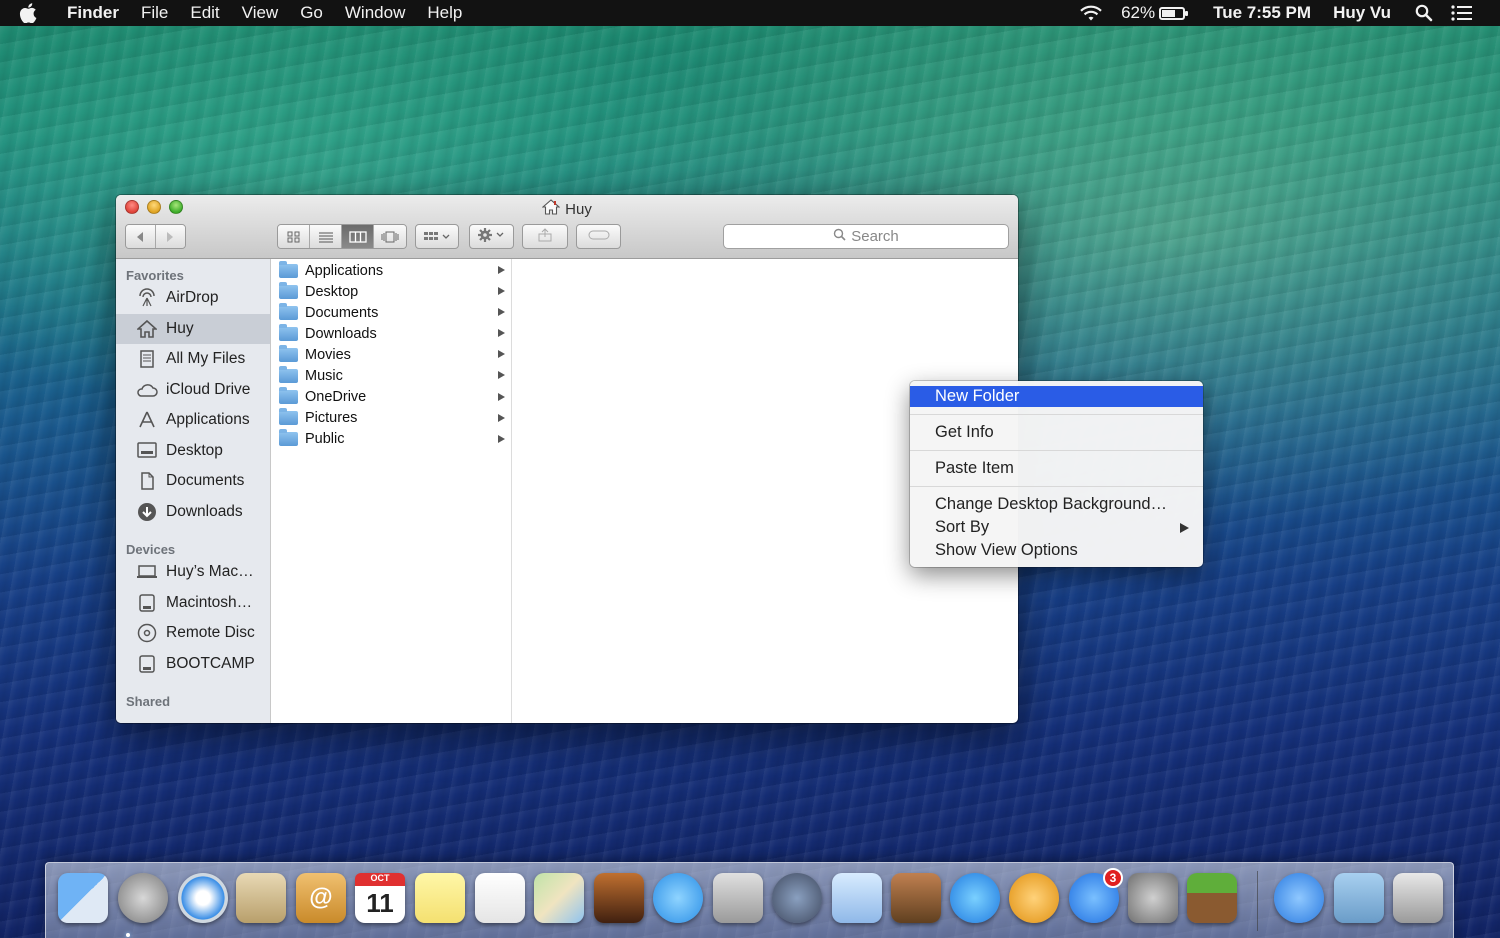 This screenshot has height=938, width=1500. Describe the element at coordinates (1362, 13) in the screenshot. I see `menu-user: Huy Vu` at that location.